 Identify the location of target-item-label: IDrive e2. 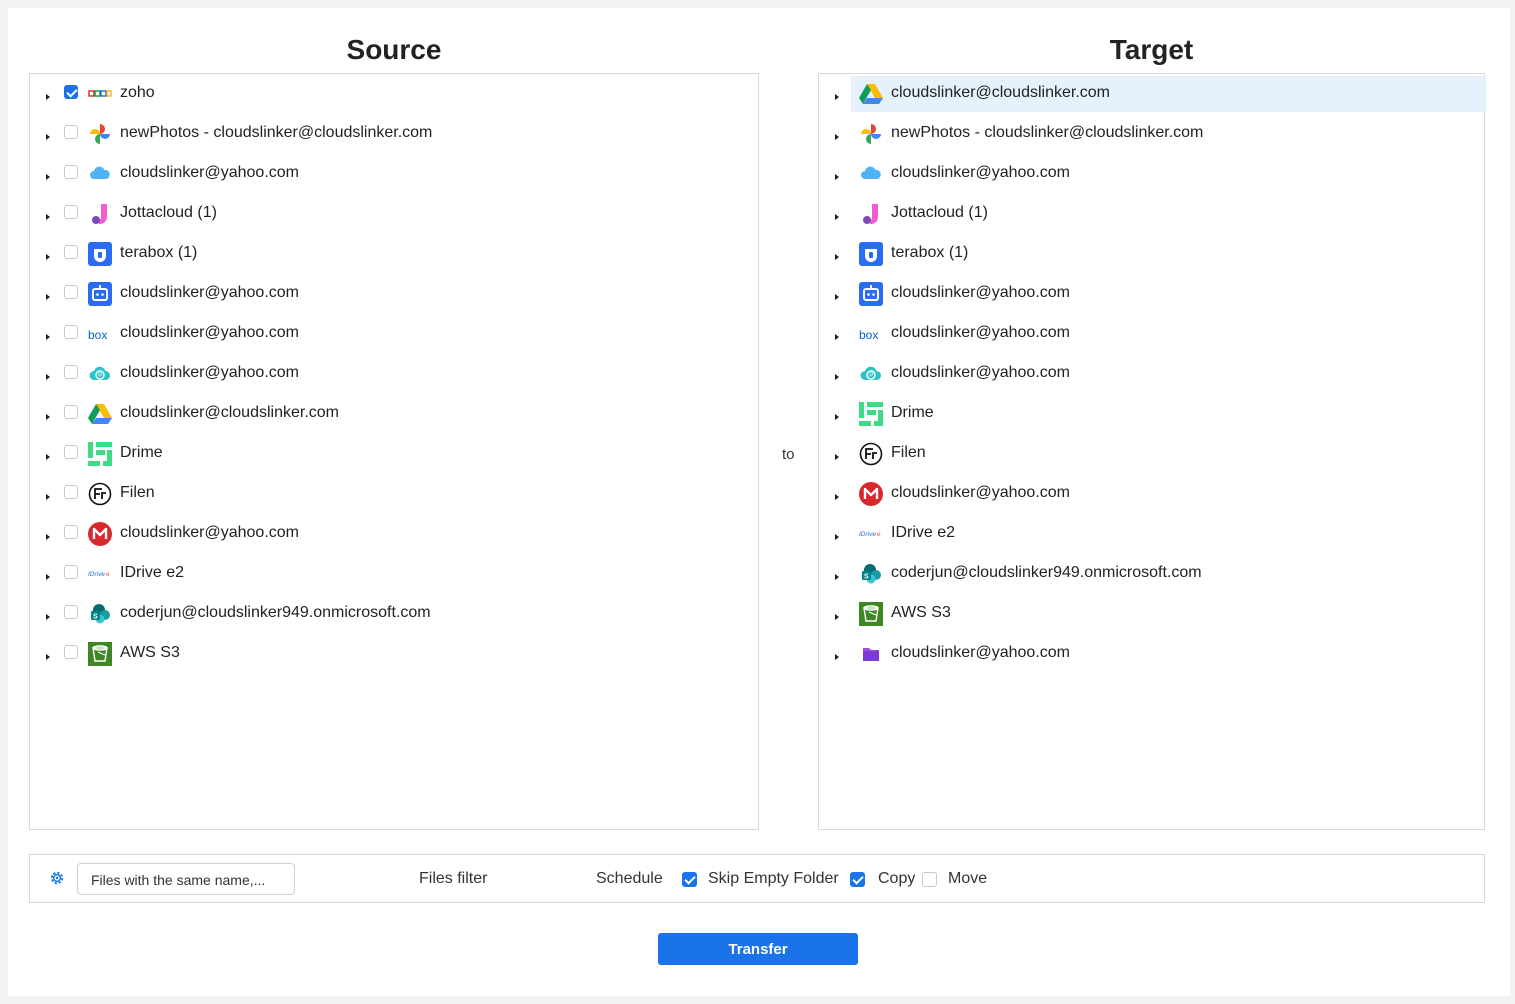
(923, 533).